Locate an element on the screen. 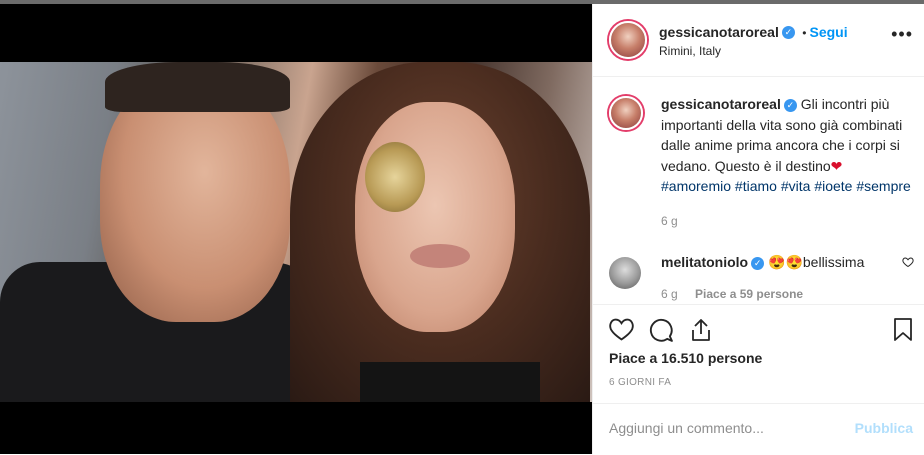 The image size is (924, 455). likes-count: Piace a 16.510 persone is located at coordinates (685, 358).